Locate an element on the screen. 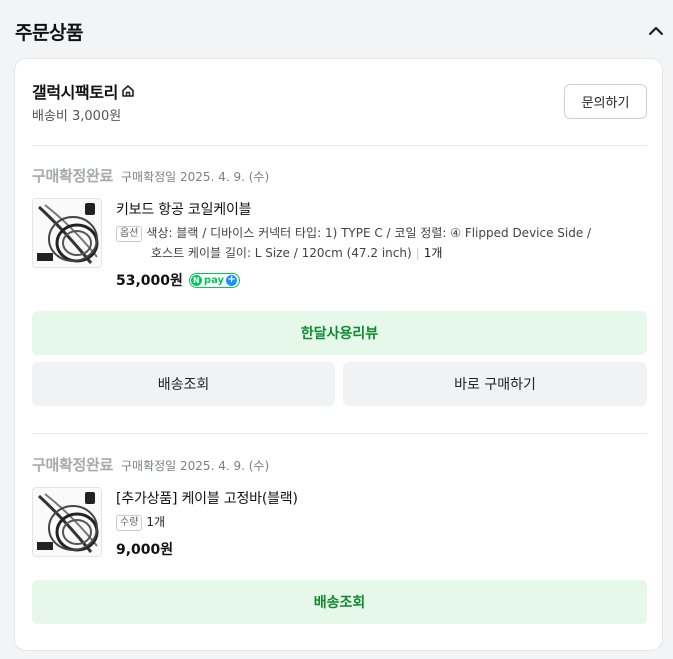 The width and height of the screenshot is (673, 659). npay-badge: N pay + is located at coordinates (214, 280).